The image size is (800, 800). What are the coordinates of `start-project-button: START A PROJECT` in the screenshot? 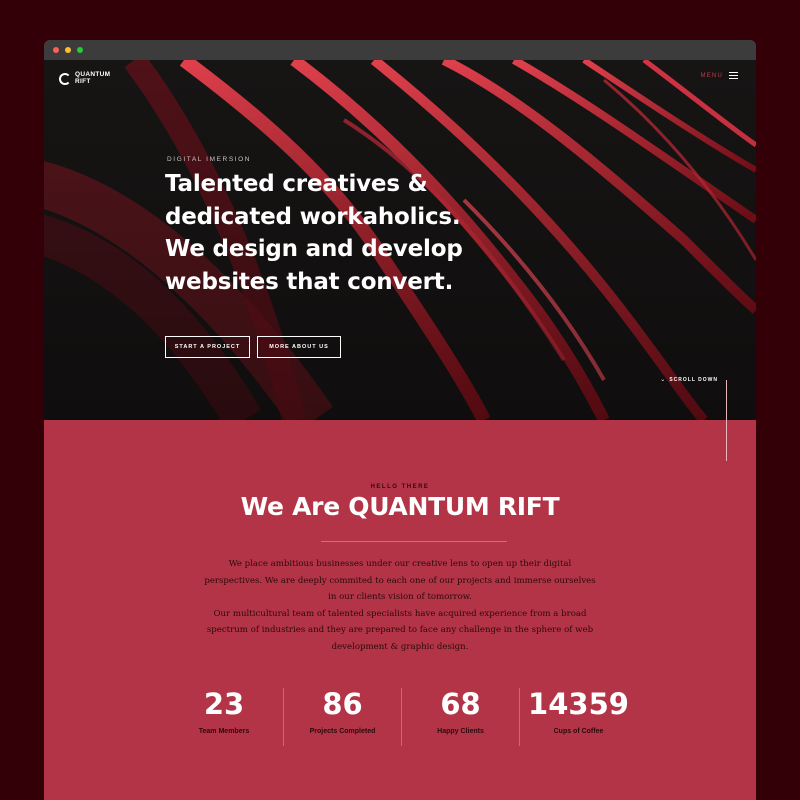 It's located at (207, 347).